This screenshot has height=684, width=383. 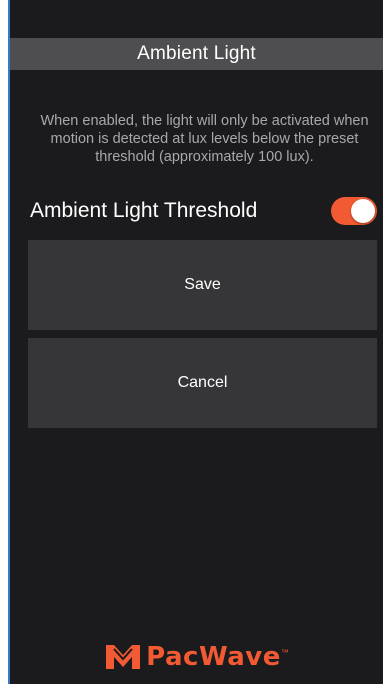 What do you see at coordinates (213, 657) in the screenshot?
I see `brand-name: PacWave` at bounding box center [213, 657].